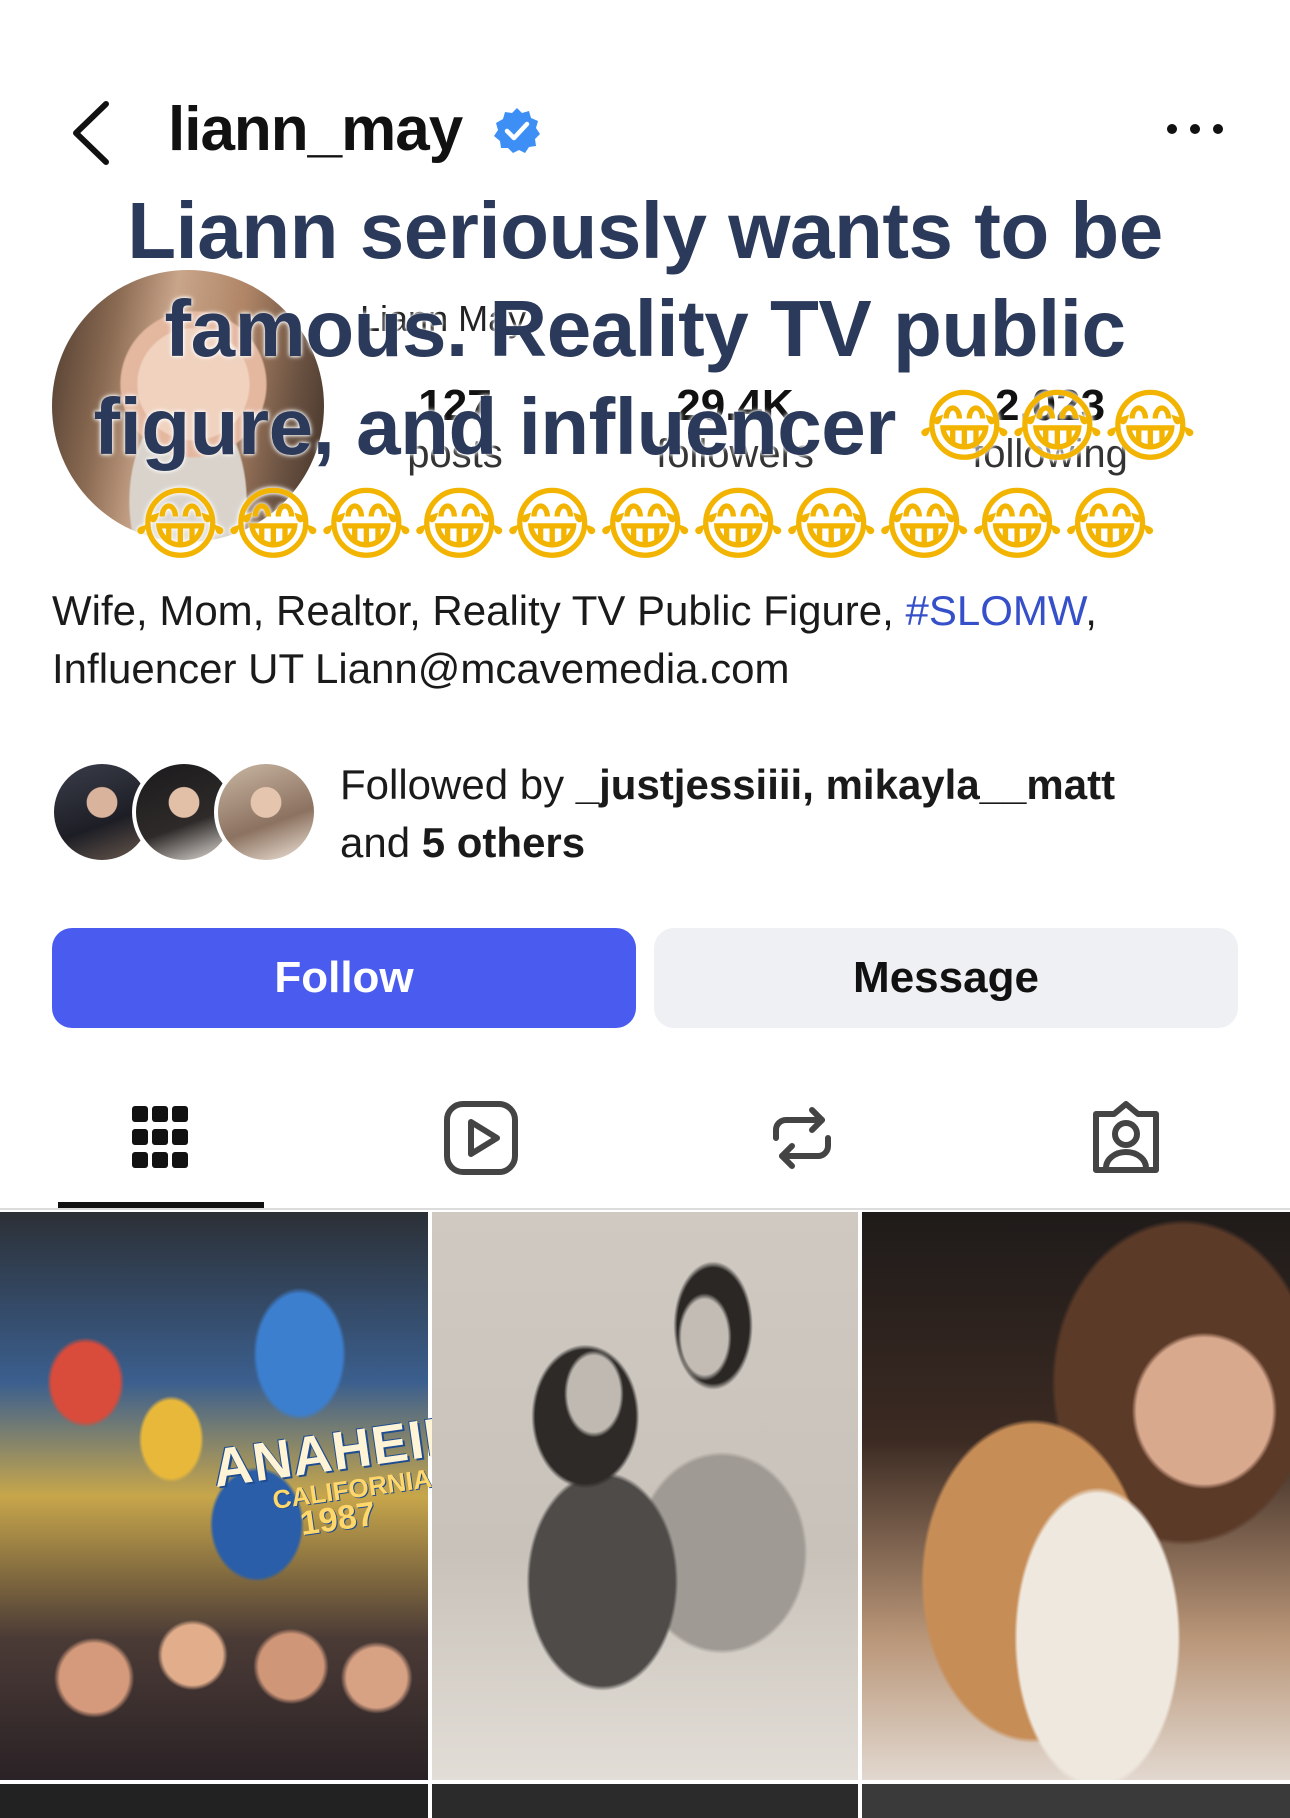 The width and height of the screenshot is (1290, 1818). What do you see at coordinates (94, 133) in the screenshot?
I see `chevron-left-icon` at bounding box center [94, 133].